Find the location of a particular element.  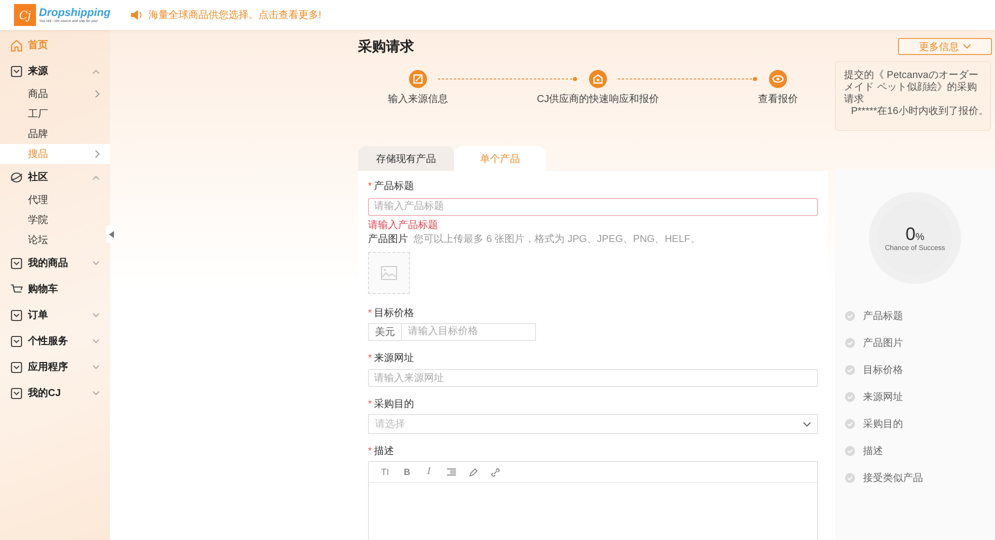

nav-item: 我的CJ is located at coordinates (55, 393).